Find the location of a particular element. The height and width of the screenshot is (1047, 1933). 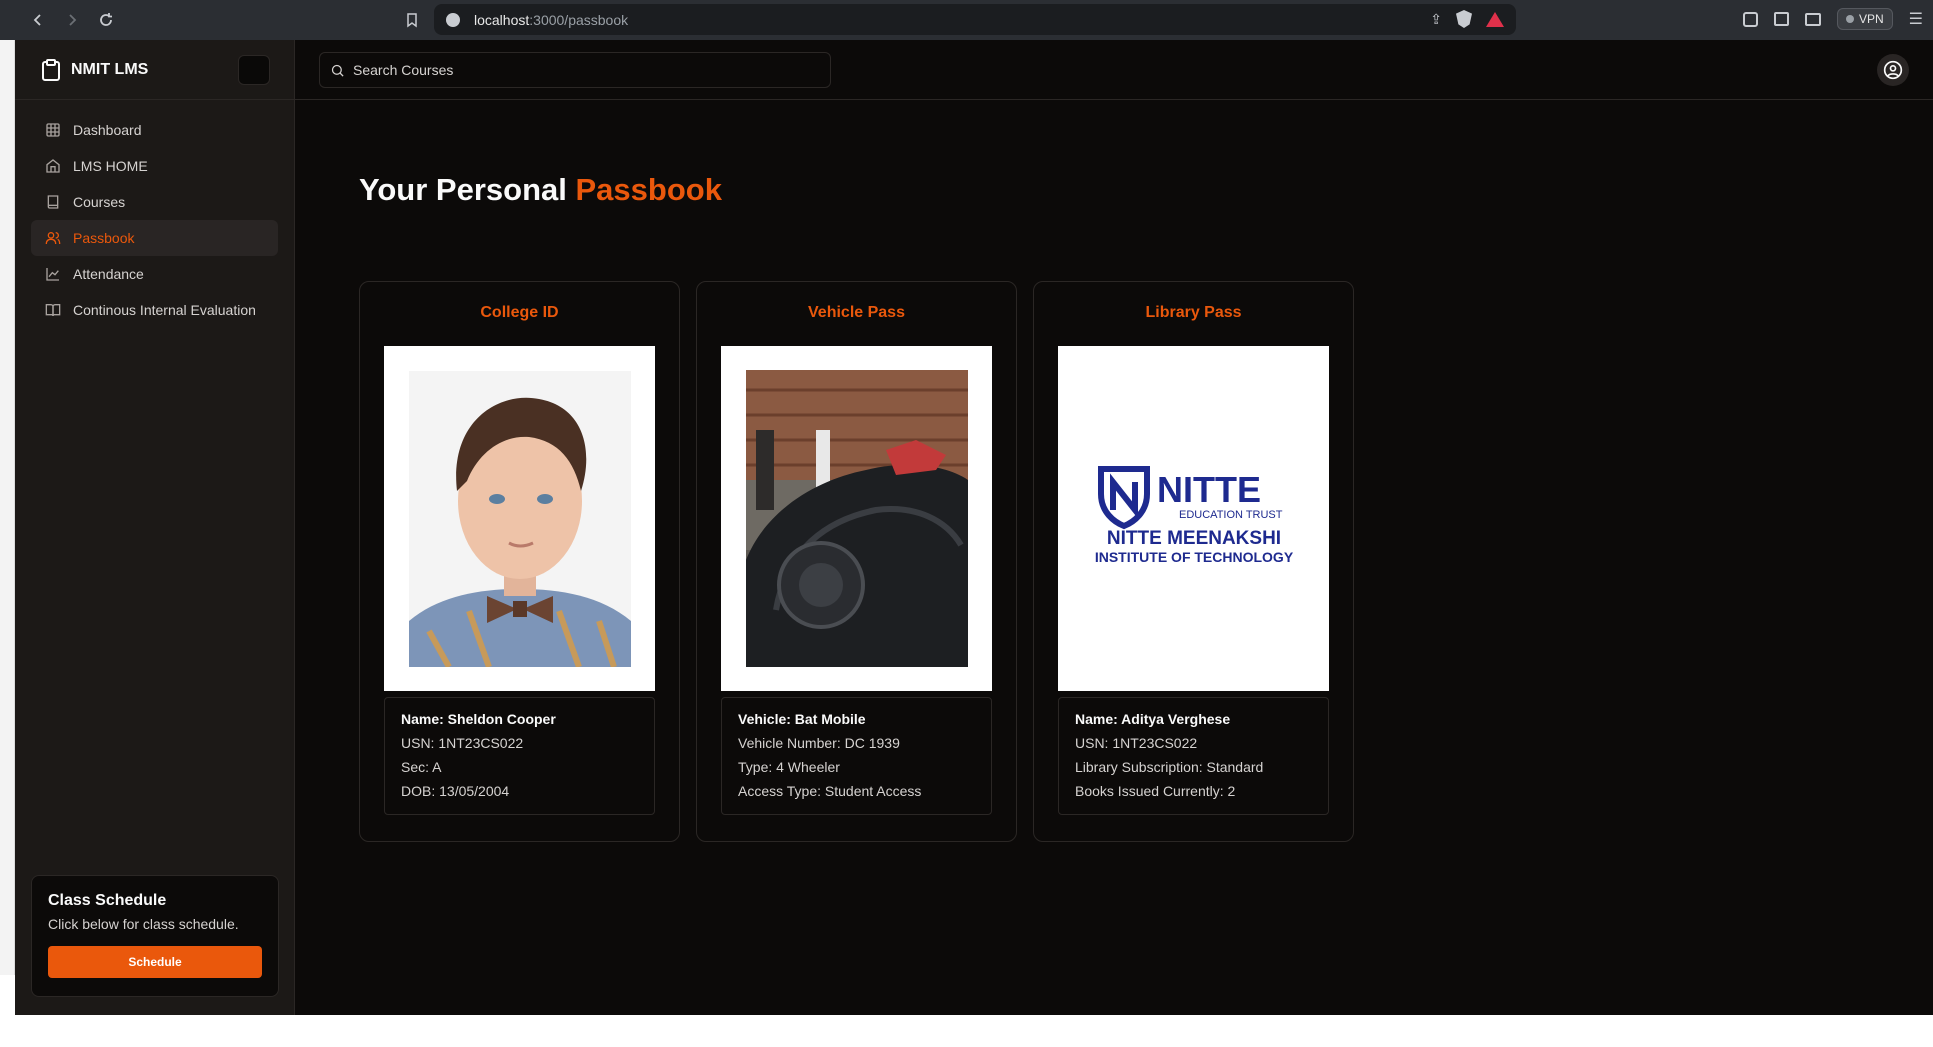

user-circle-icon is located at coordinates (1893, 70).